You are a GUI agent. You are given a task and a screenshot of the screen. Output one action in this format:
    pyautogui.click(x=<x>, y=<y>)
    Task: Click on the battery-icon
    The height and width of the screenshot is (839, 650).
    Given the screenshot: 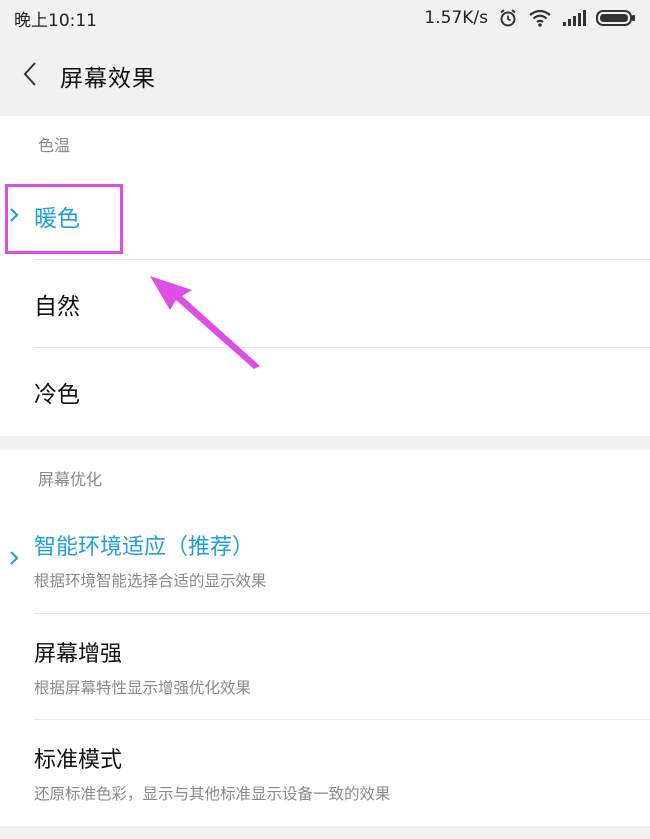 What is the action you would take?
    pyautogui.click(x=616, y=18)
    